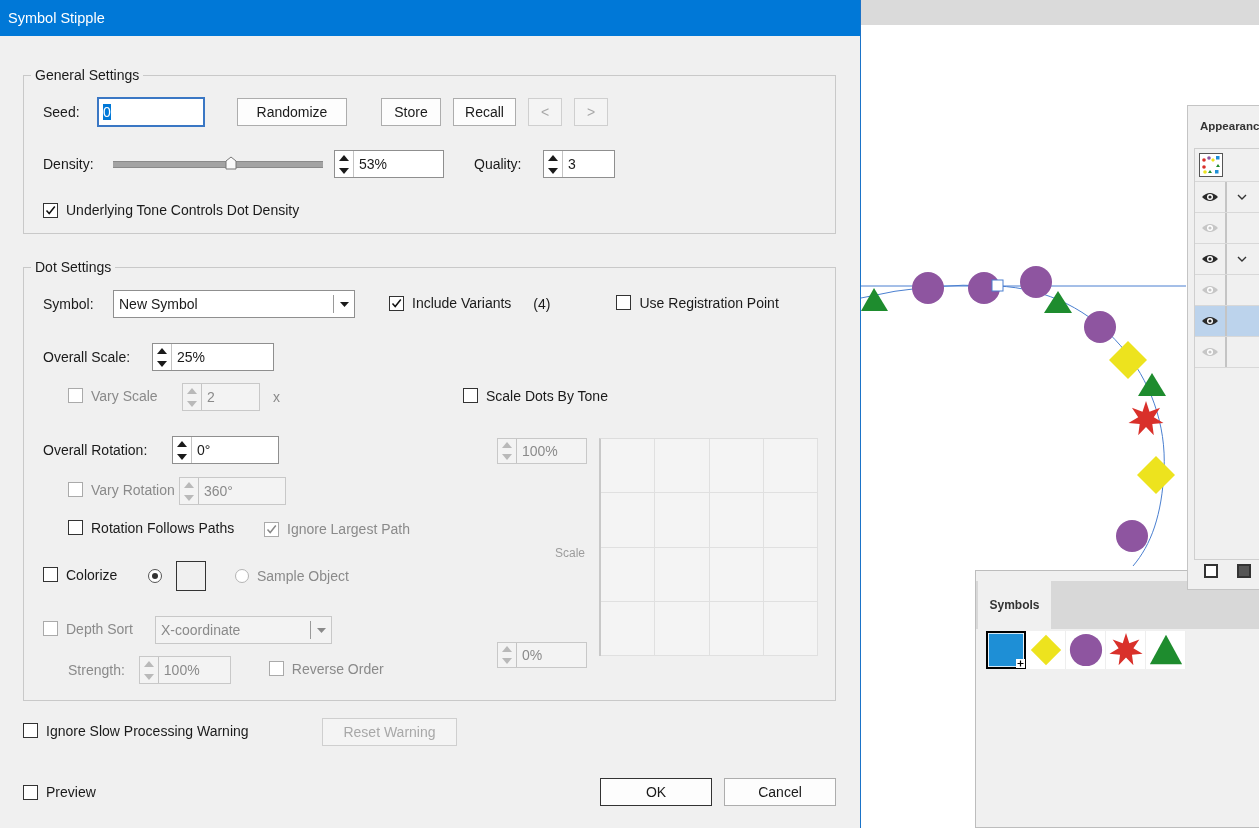  What do you see at coordinates (92, 574) in the screenshot?
I see `checkbox-label: Colorize` at bounding box center [92, 574].